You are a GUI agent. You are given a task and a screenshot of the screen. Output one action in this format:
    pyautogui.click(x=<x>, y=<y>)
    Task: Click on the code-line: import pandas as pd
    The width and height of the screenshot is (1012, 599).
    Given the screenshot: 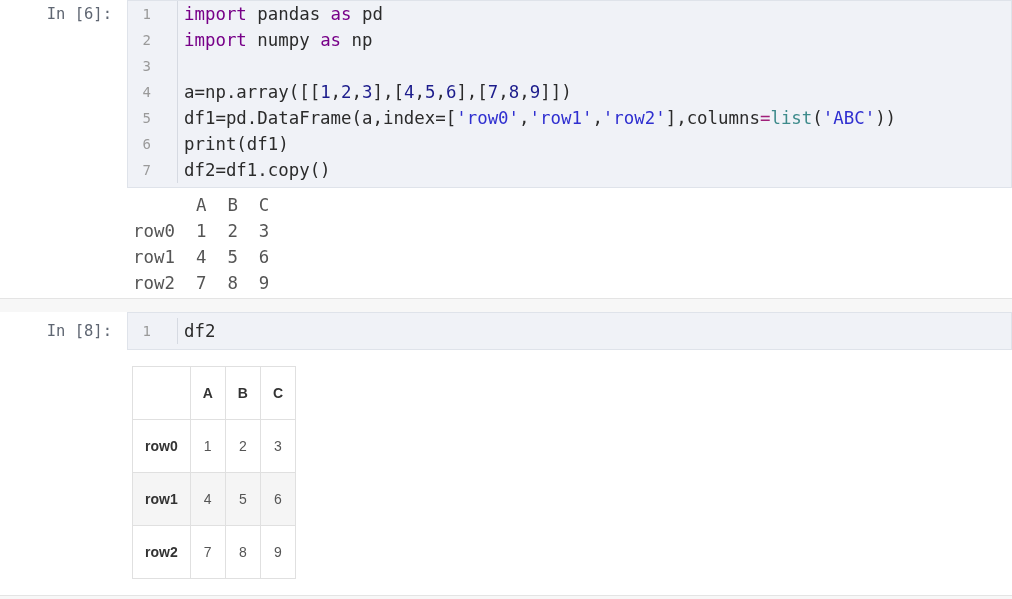 What is the action you would take?
    pyautogui.click(x=283, y=14)
    